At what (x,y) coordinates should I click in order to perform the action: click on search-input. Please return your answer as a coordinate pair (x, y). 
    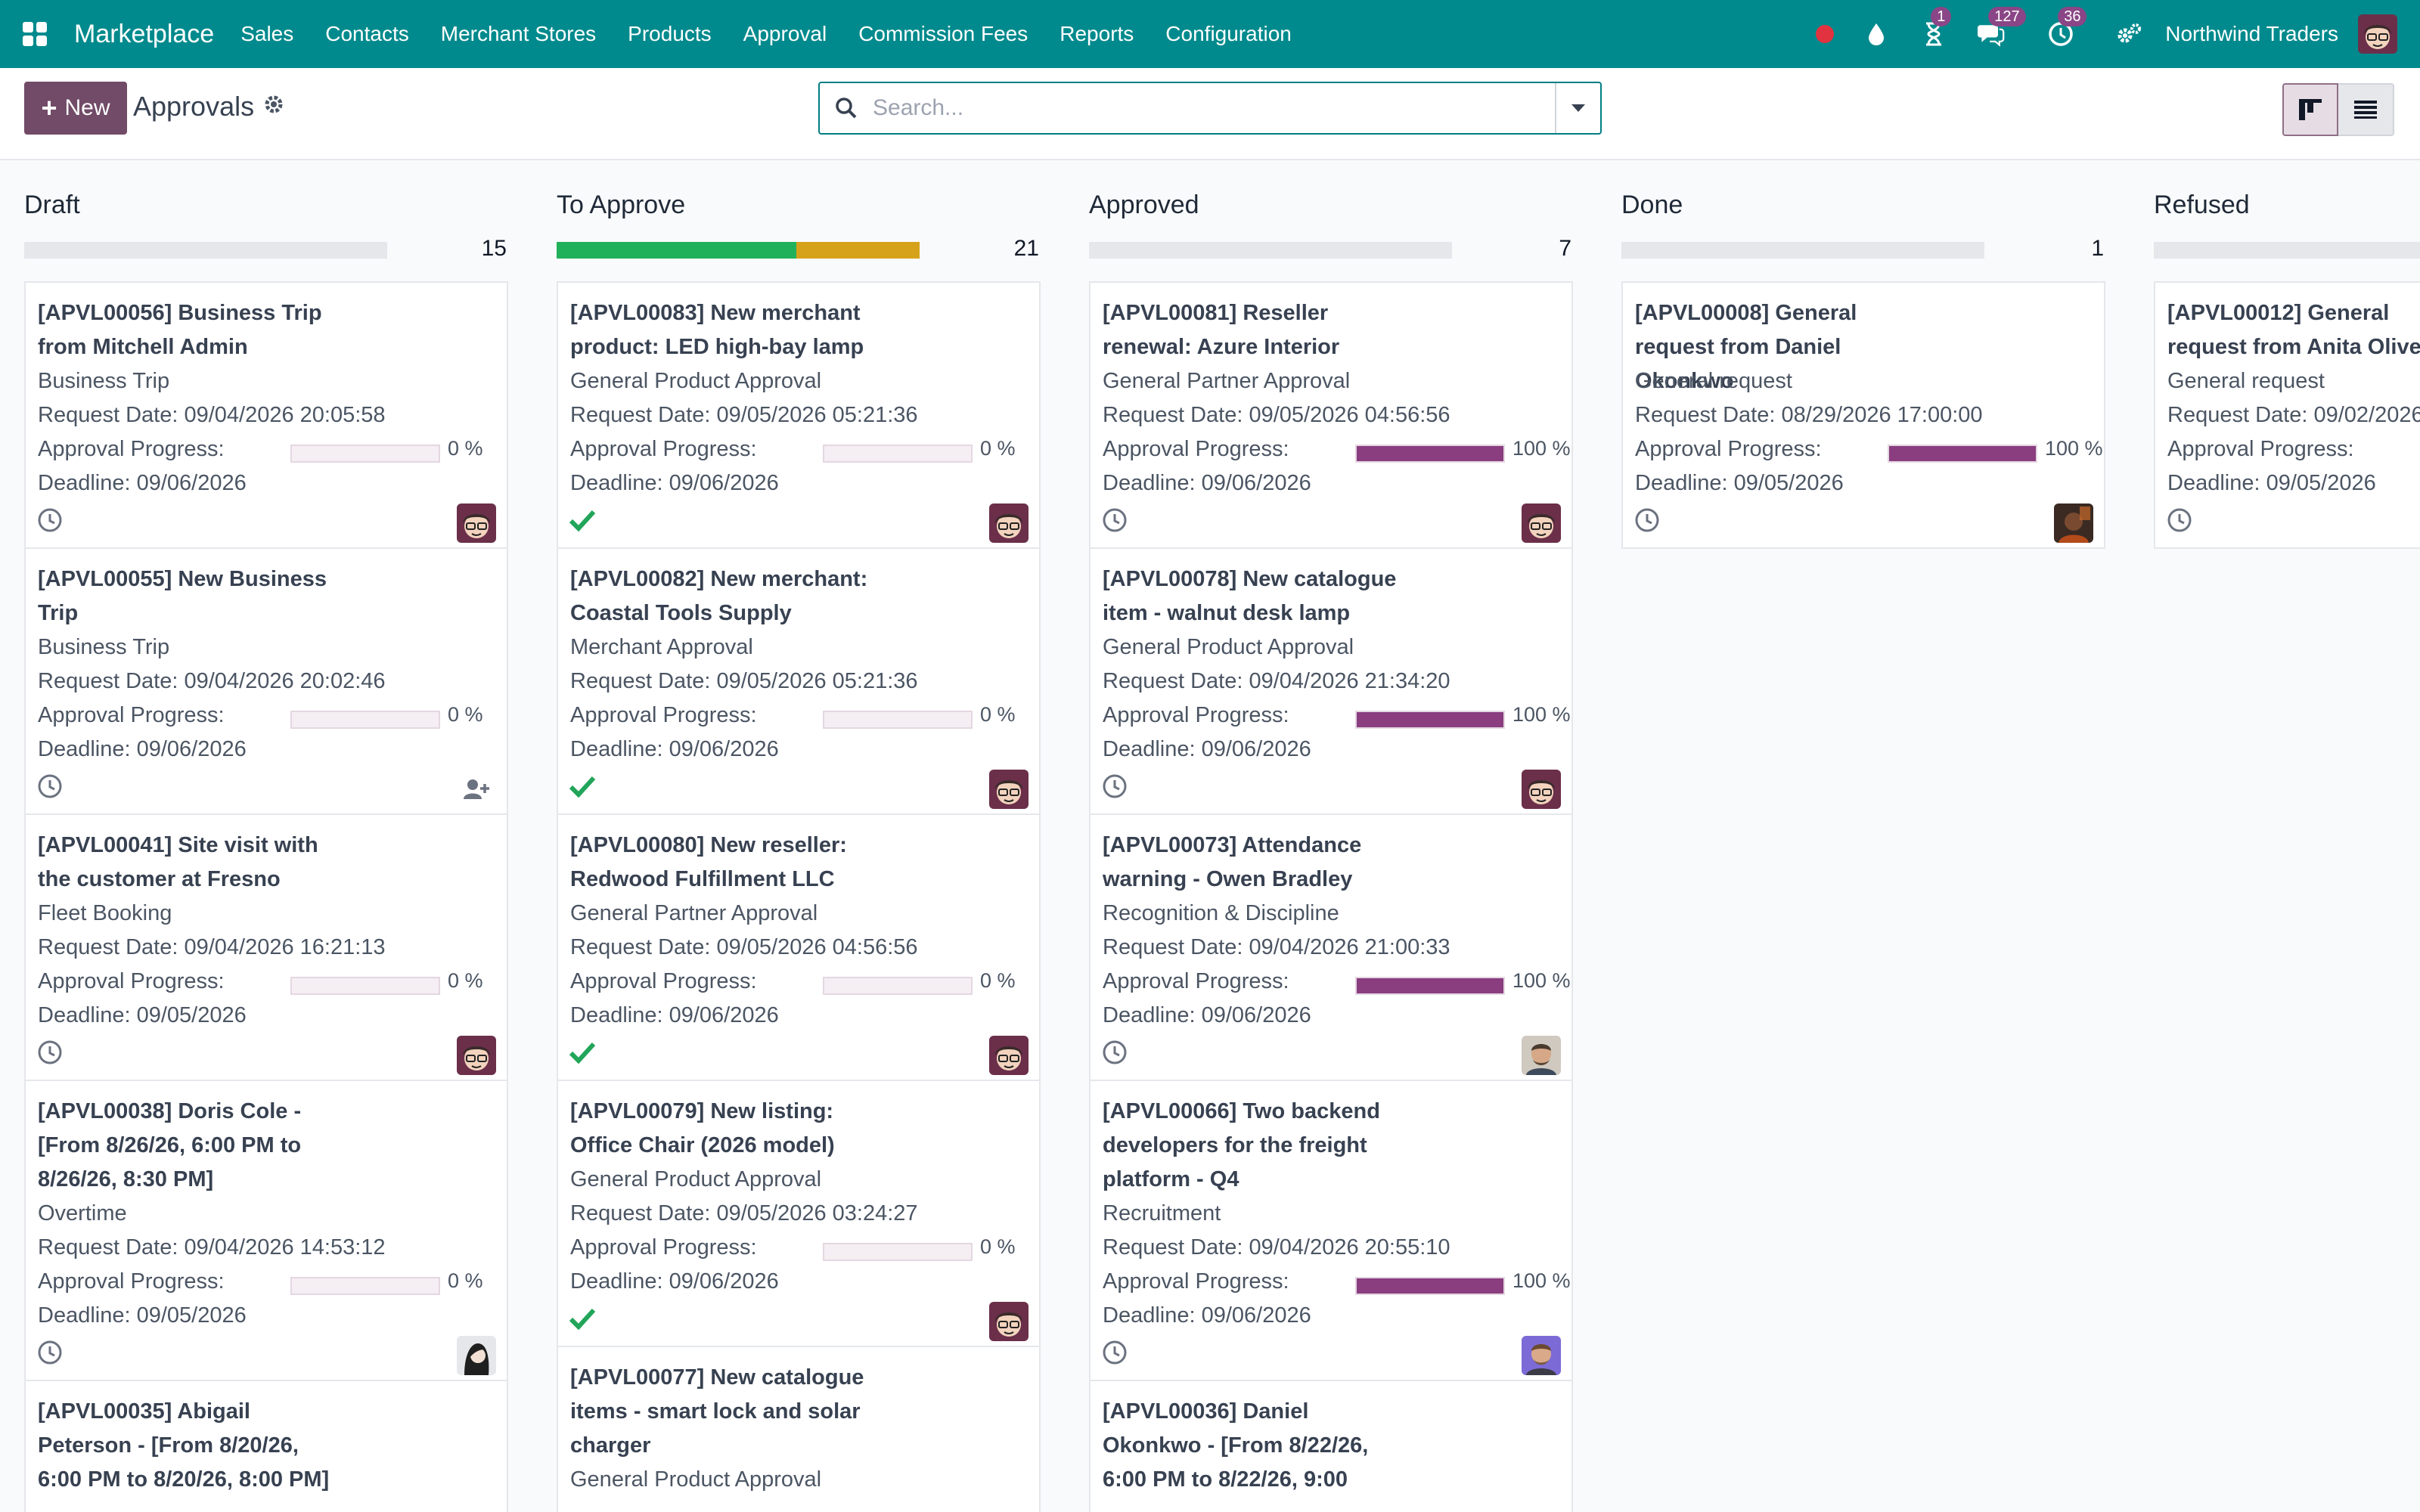
    Looking at the image, I should click on (1214, 109).